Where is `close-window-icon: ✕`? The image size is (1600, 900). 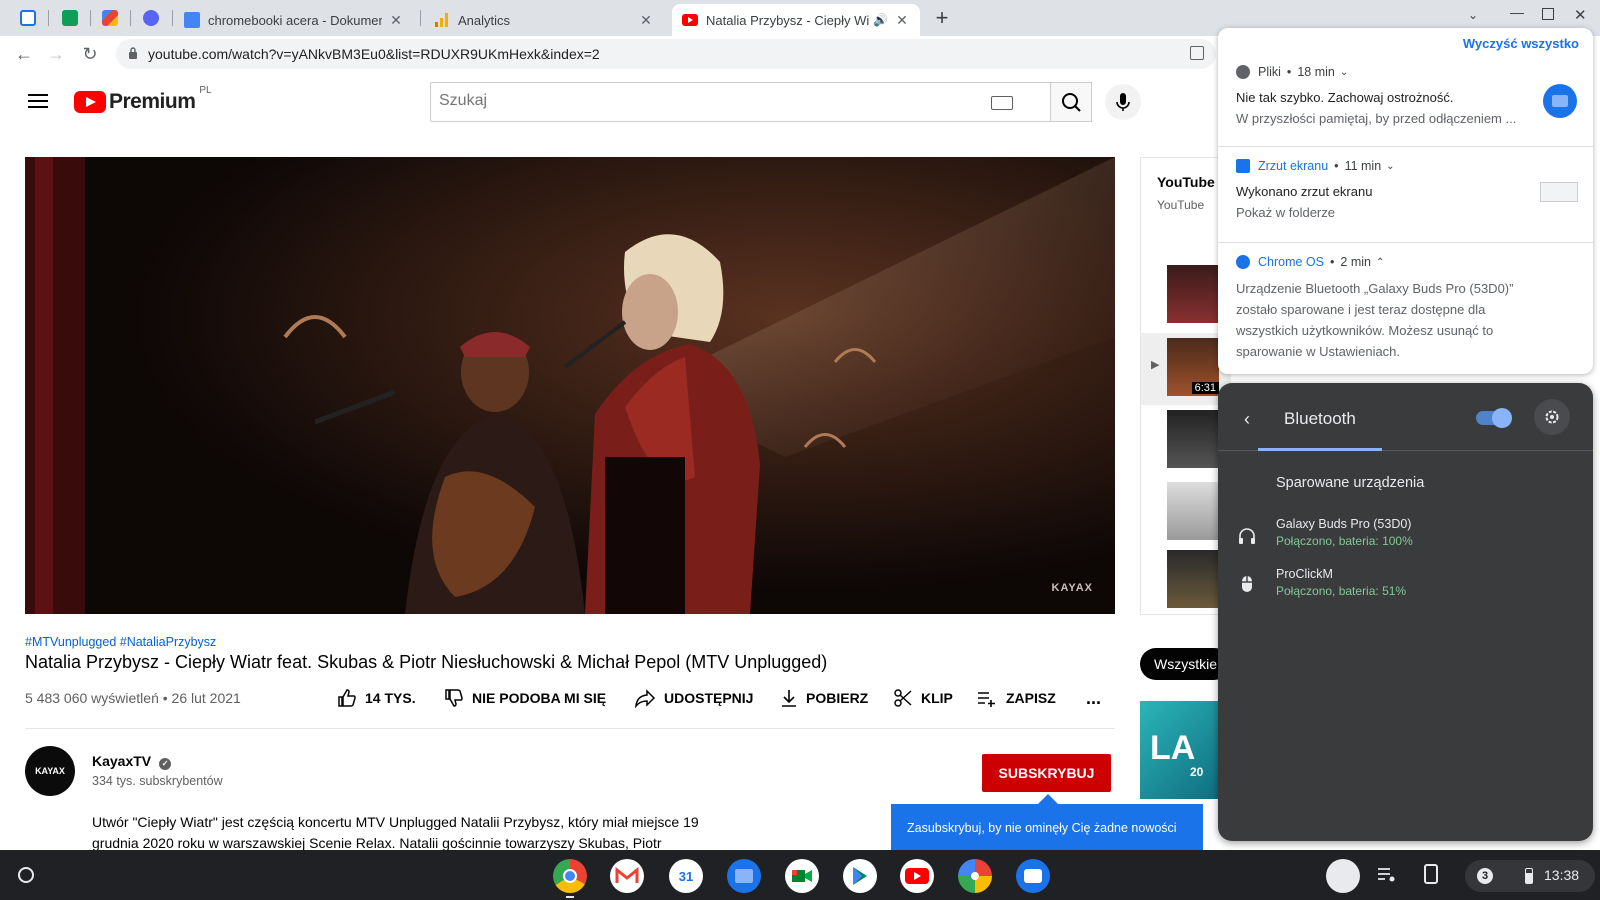
close-window-icon: ✕ is located at coordinates (1580, 15).